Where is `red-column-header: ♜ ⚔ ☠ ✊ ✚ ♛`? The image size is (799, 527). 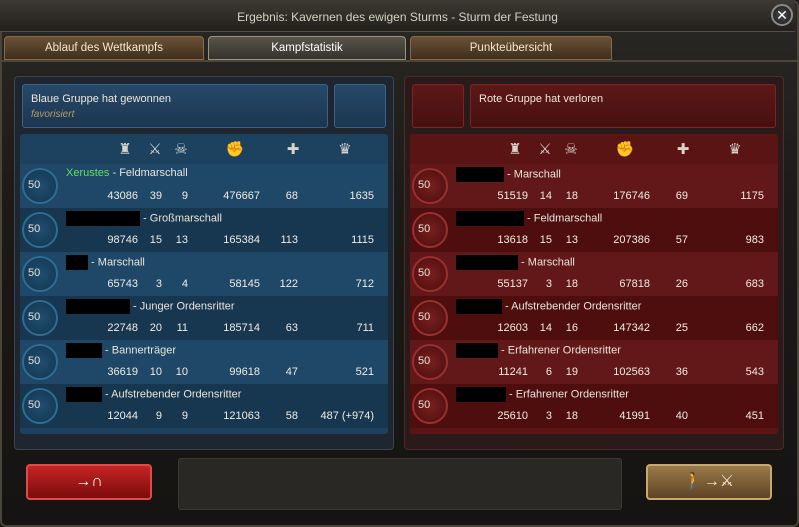 red-column-header: ♜ ⚔ ☠ ✊ ✚ ♛ is located at coordinates (594, 150).